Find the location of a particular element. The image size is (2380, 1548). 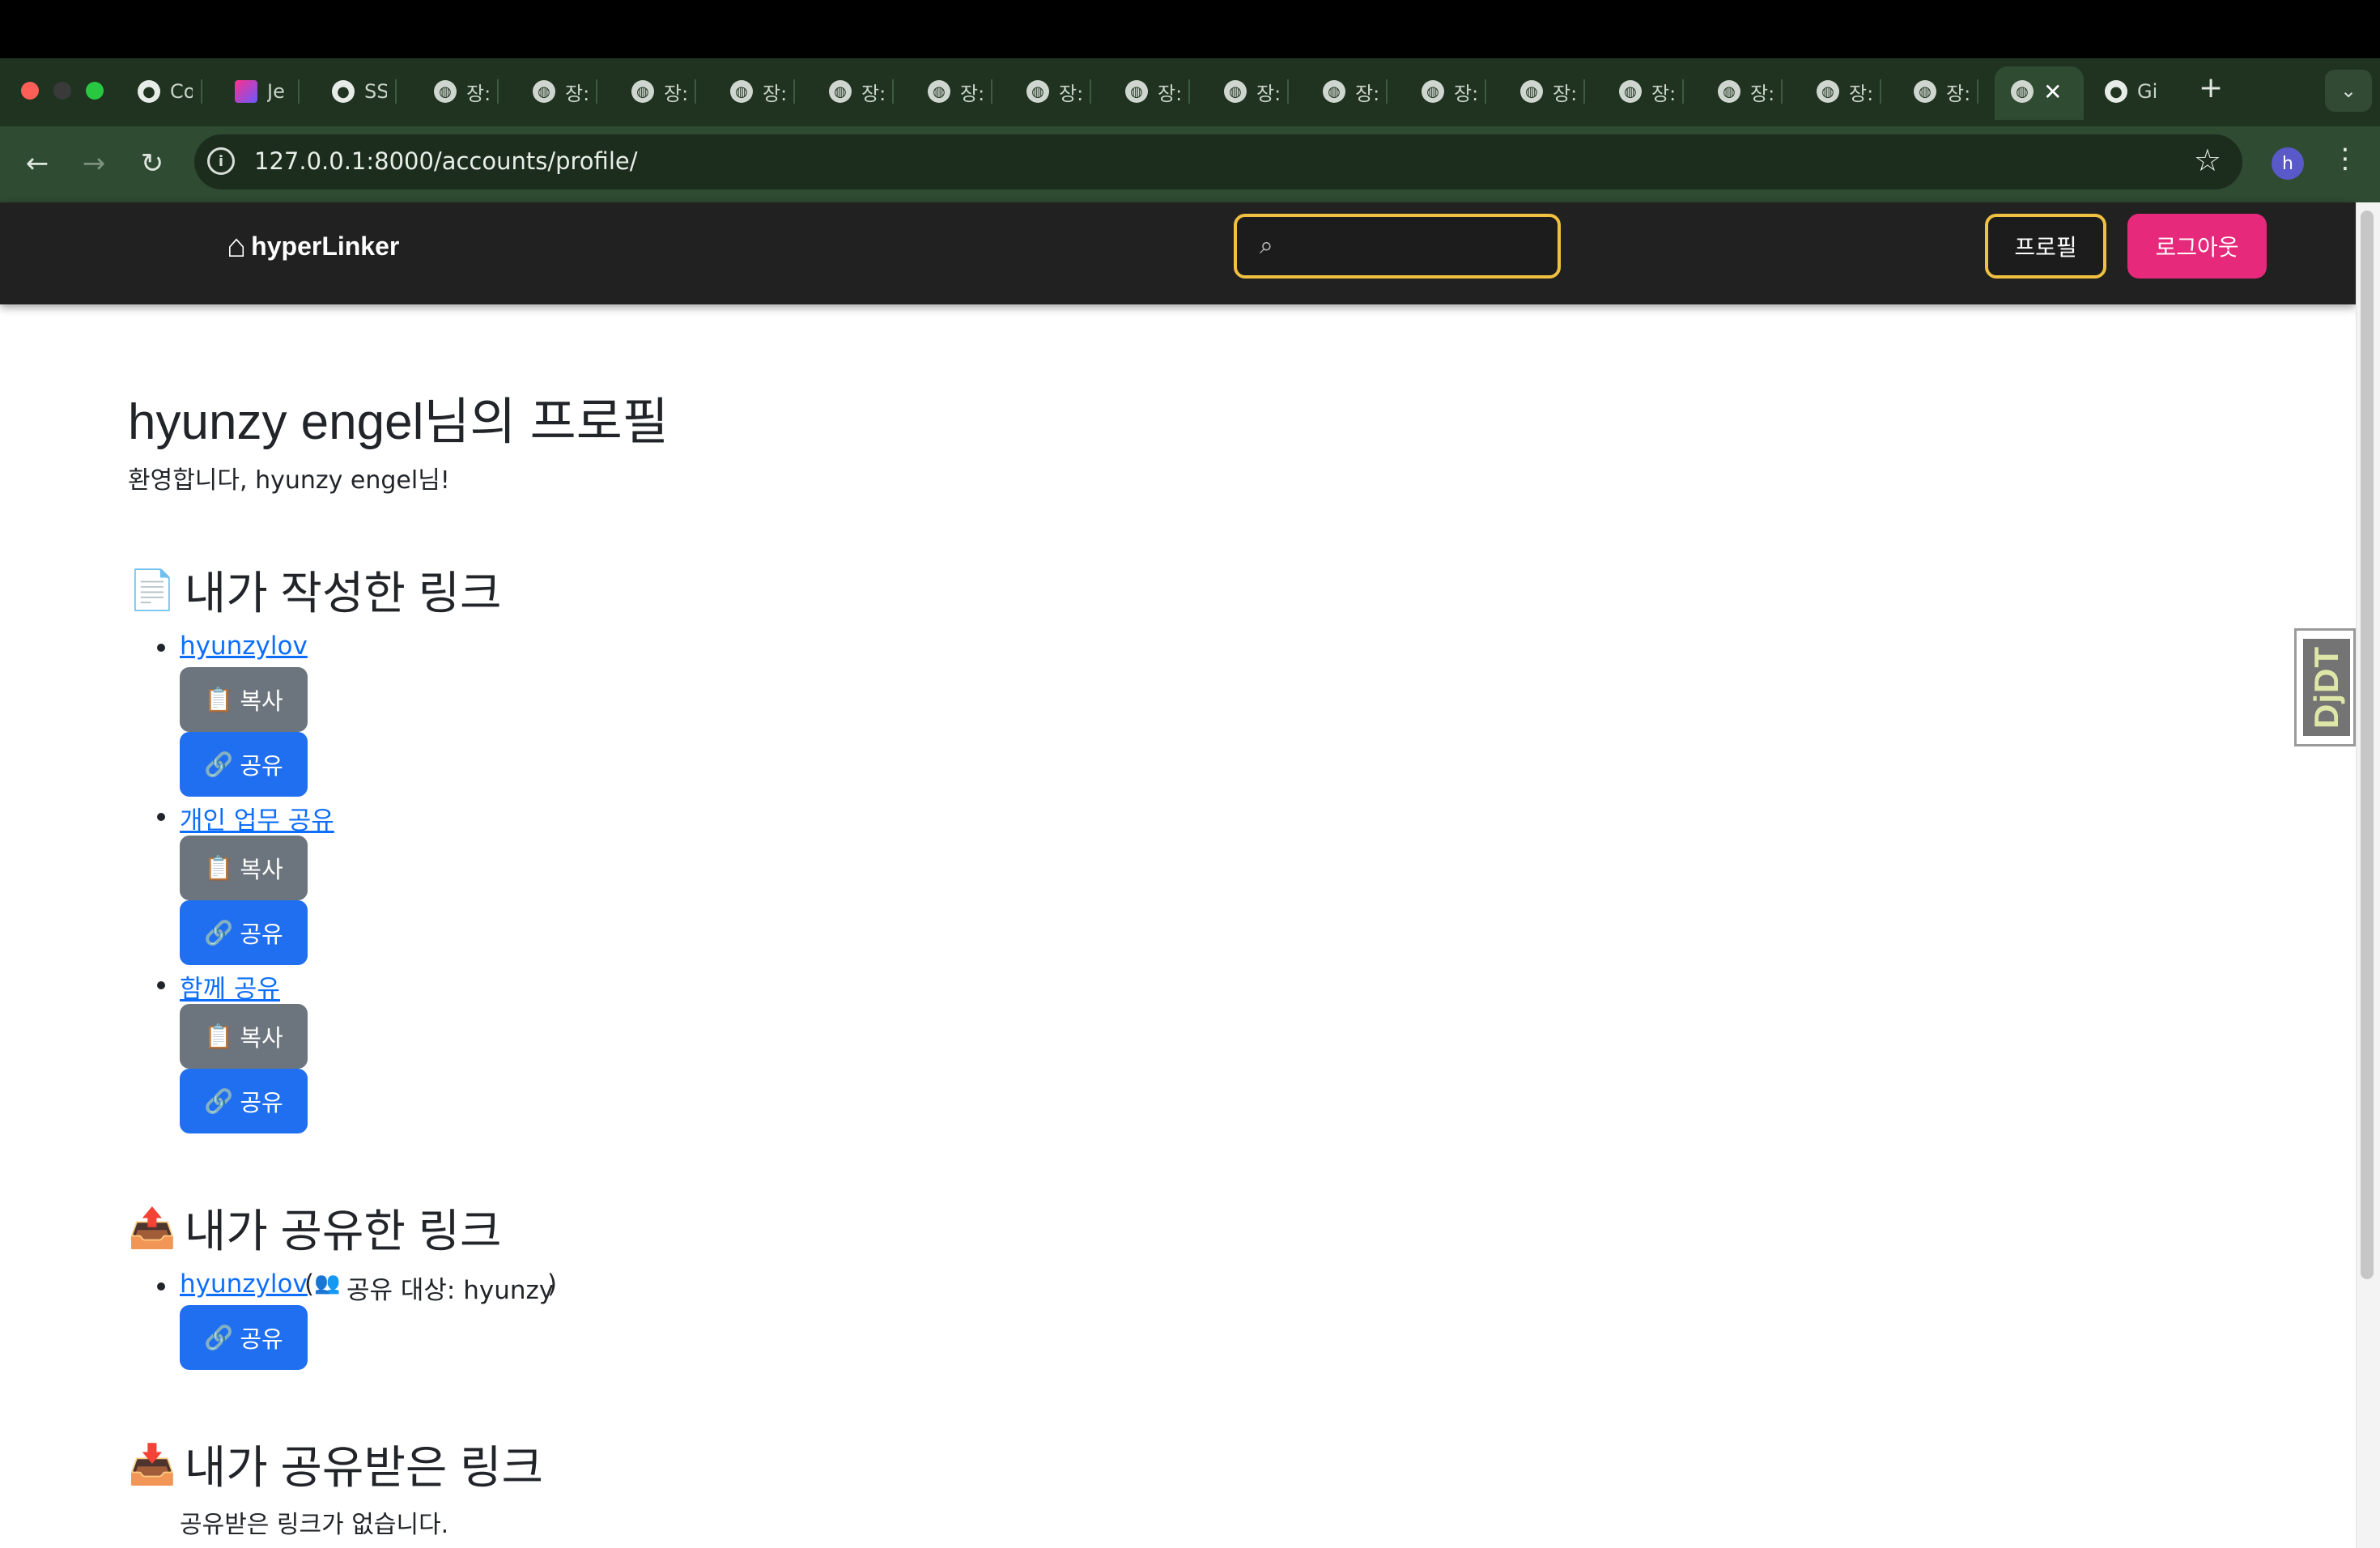

scrollbar-thumb is located at coordinates (2367, 745).